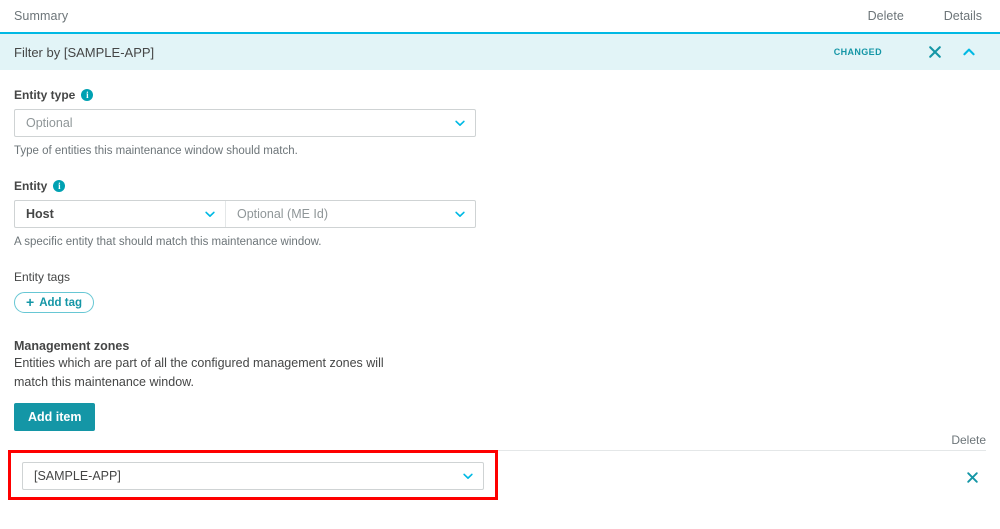  What do you see at coordinates (45, 95) in the screenshot?
I see `entity-type-label: Entity type` at bounding box center [45, 95].